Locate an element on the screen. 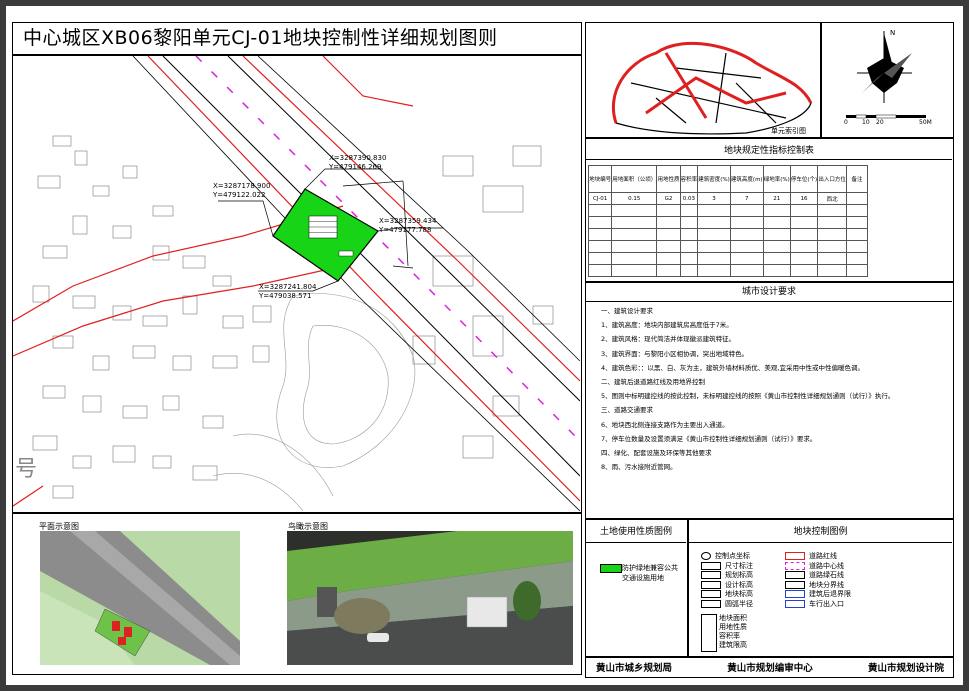 This screenshot has height=691, width=969. header-cell: 建筑密度(%) is located at coordinates (714, 179).